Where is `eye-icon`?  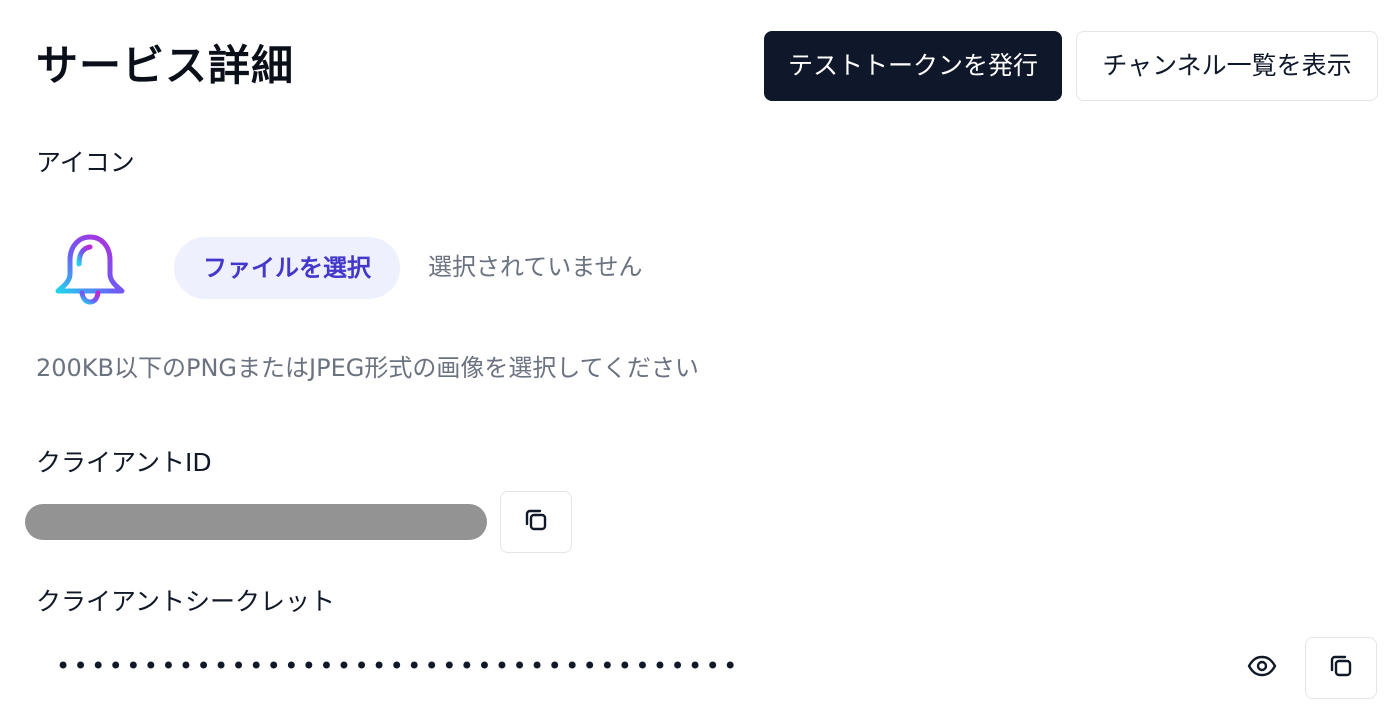
eye-icon is located at coordinates (1262, 668).